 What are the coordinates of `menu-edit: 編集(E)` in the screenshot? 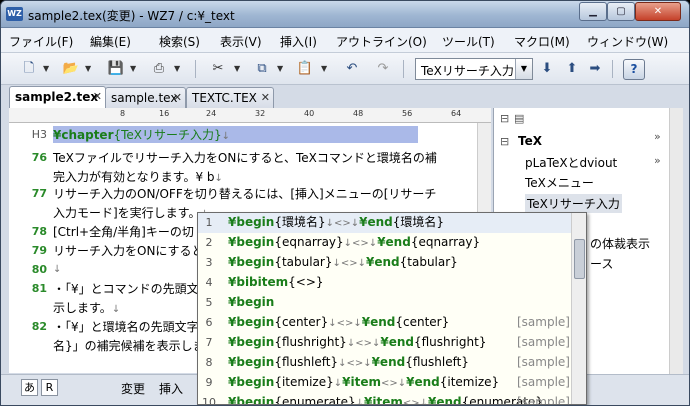 It's located at (110, 41).